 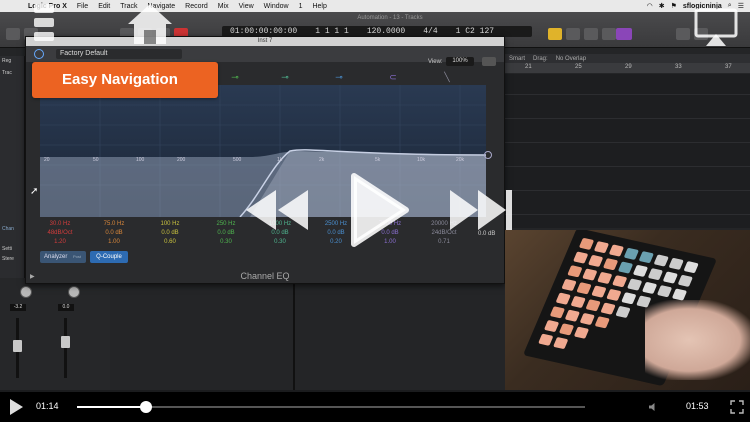 I want to click on inspector-label: Chan, so click(x=8, y=229).